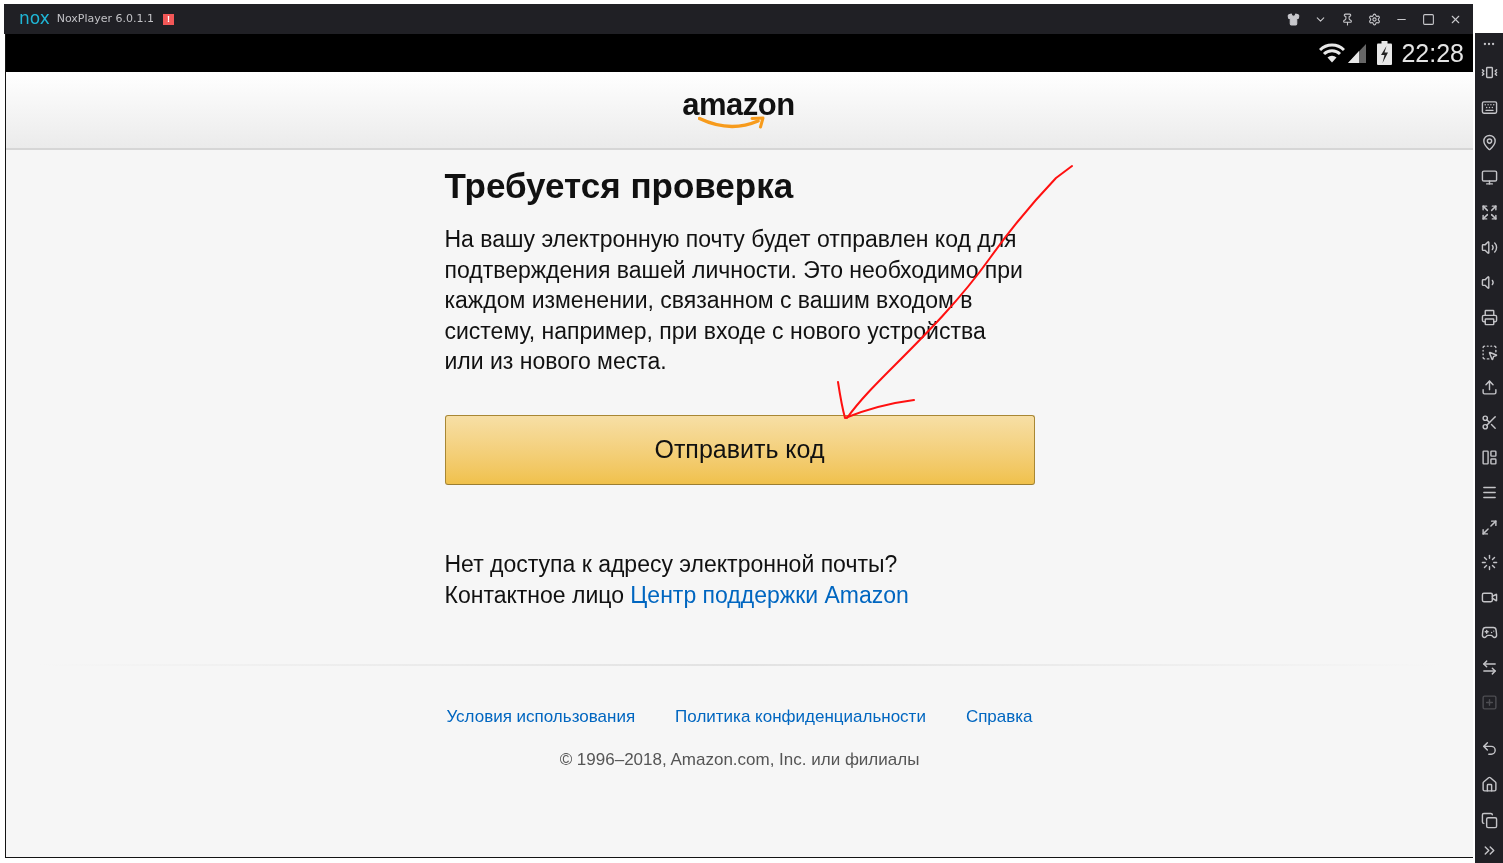 The height and width of the screenshot is (863, 1503). I want to click on home-icon, so click(1489, 784).